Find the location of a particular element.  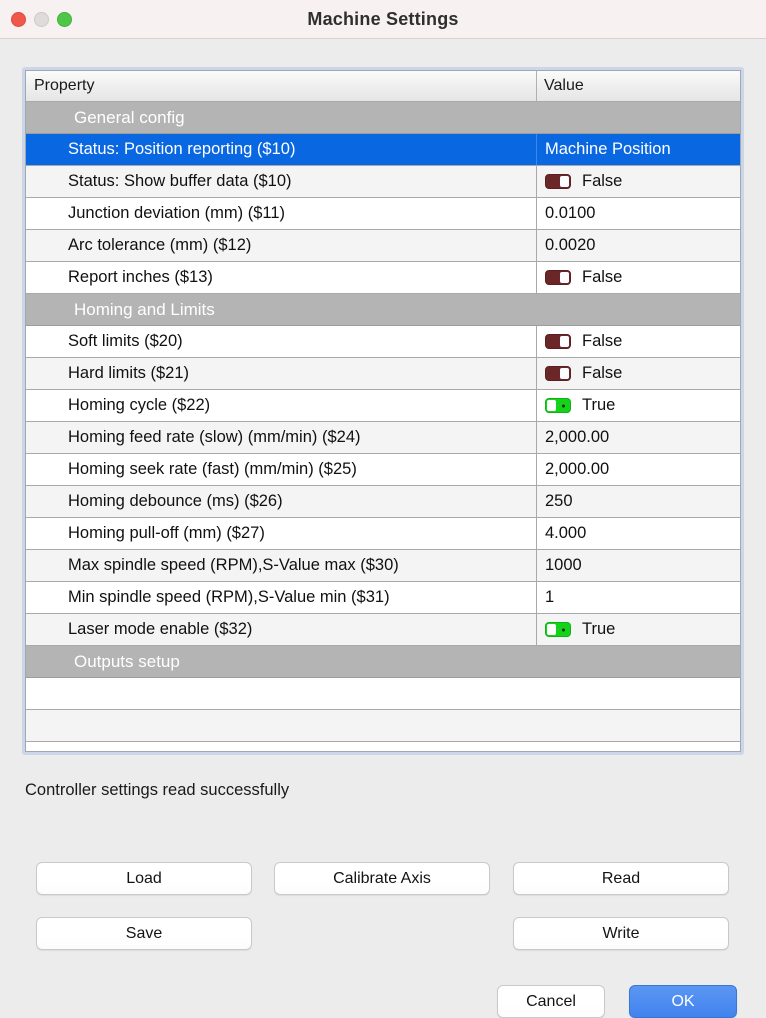

value-cell: 1 is located at coordinates (638, 597).